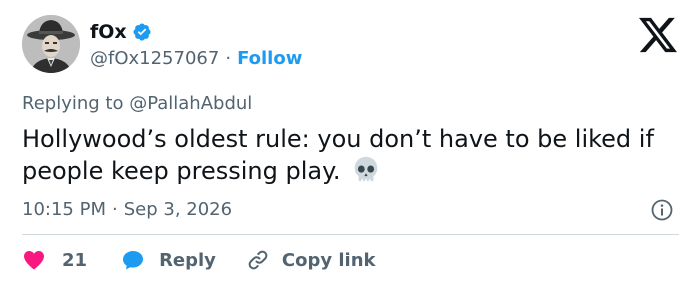 The height and width of the screenshot is (287, 700). Describe the element at coordinates (269, 59) in the screenshot. I see `follow-button: Follow` at that location.